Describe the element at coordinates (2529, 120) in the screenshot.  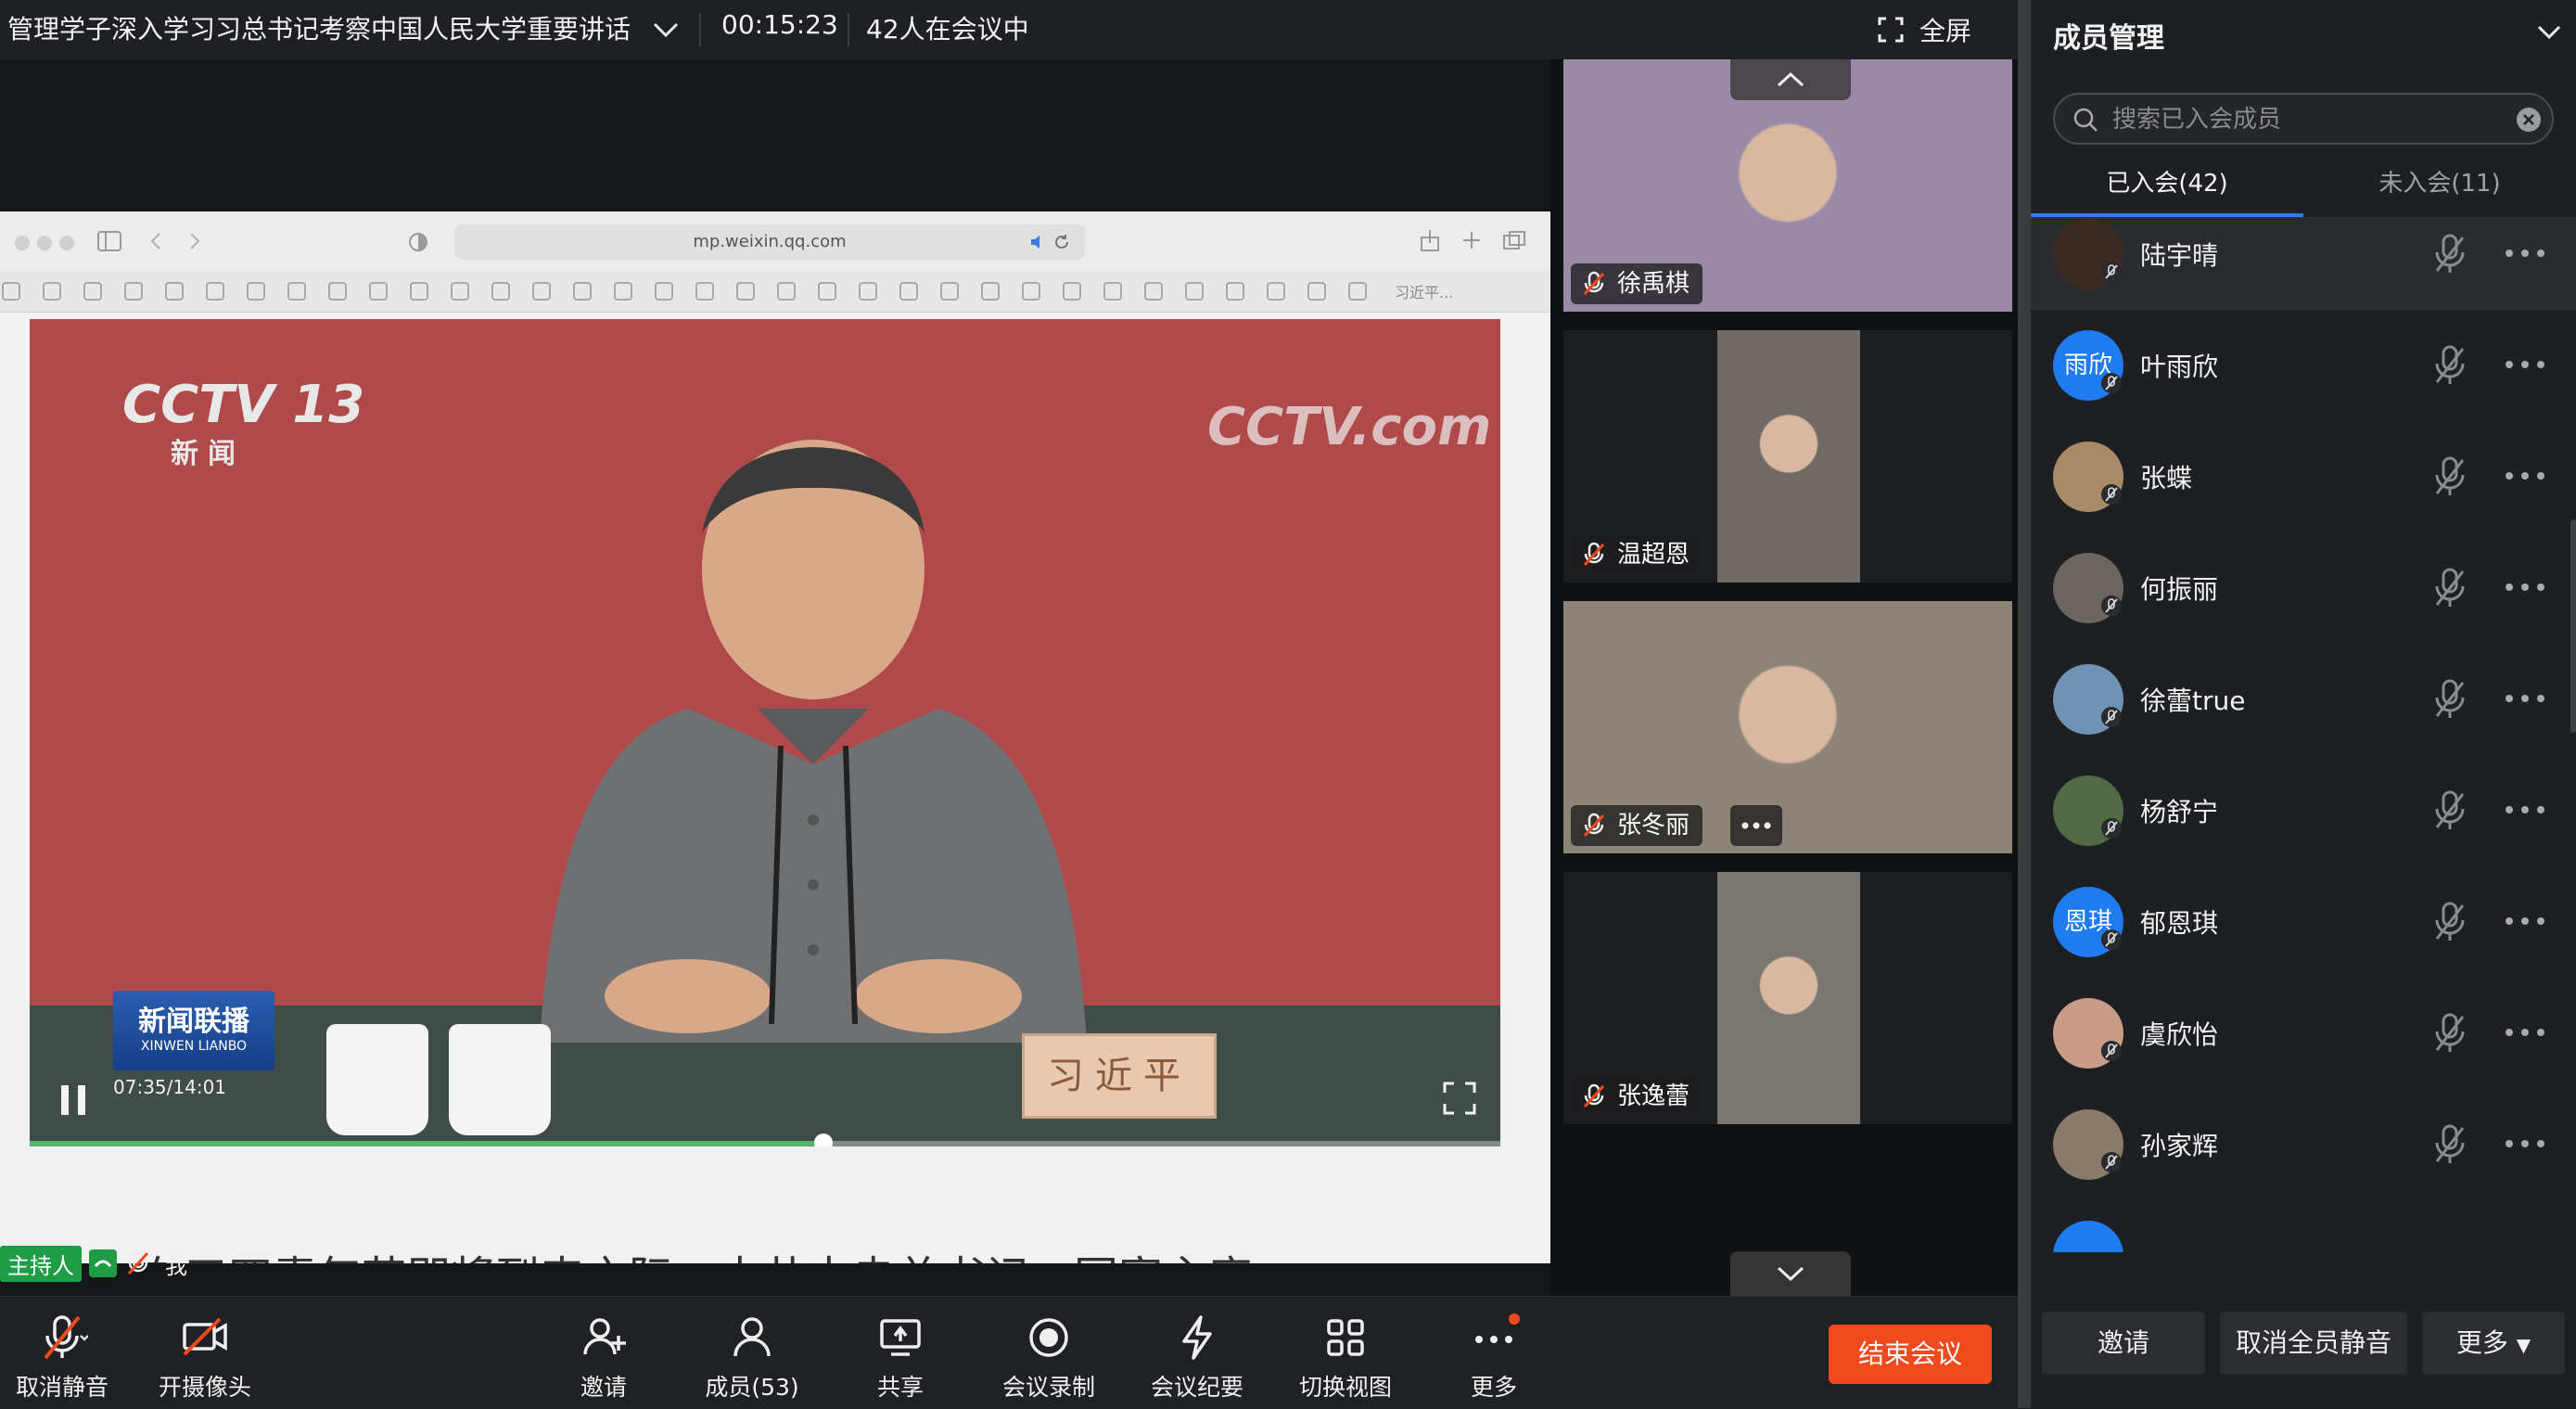
I see `clear-icon` at that location.